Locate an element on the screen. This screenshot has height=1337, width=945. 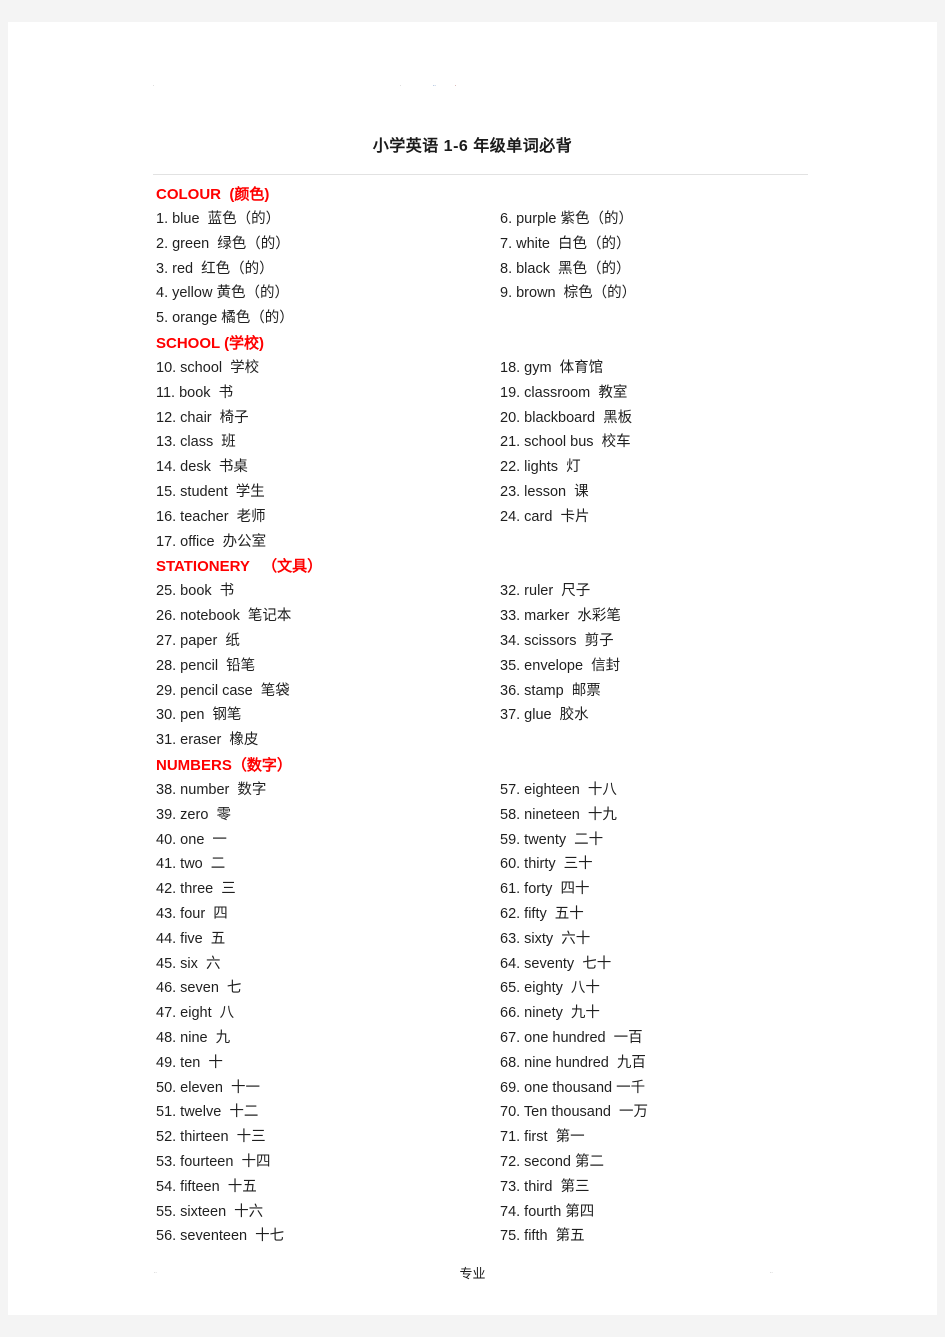
word-entry: 16. teacher 老师 is located at coordinates (211, 516).